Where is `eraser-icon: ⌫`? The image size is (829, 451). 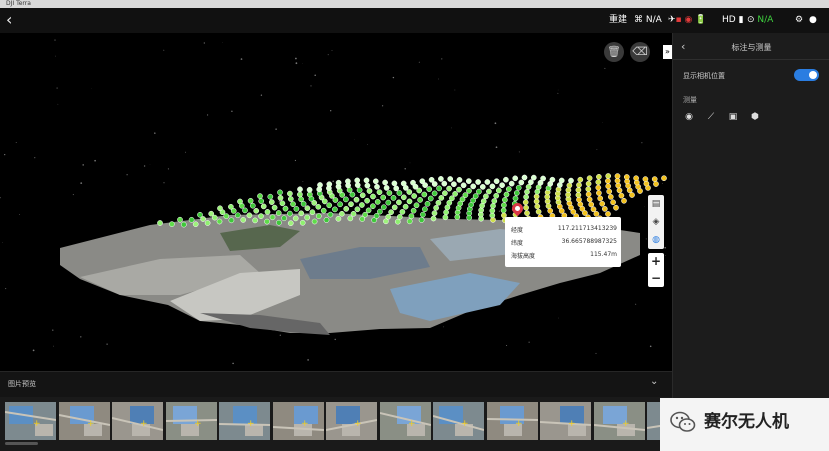
eraser-icon: ⌫ is located at coordinates (640, 52).